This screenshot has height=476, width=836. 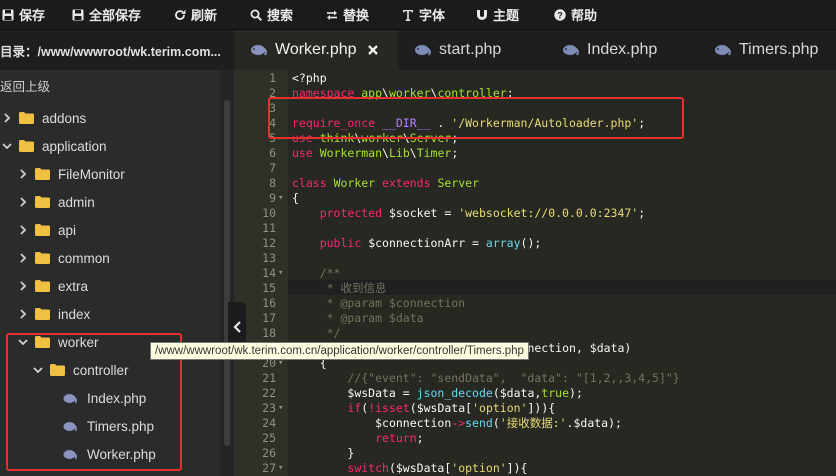 I want to click on go-up-button: 返回上级, so click(x=117, y=85).